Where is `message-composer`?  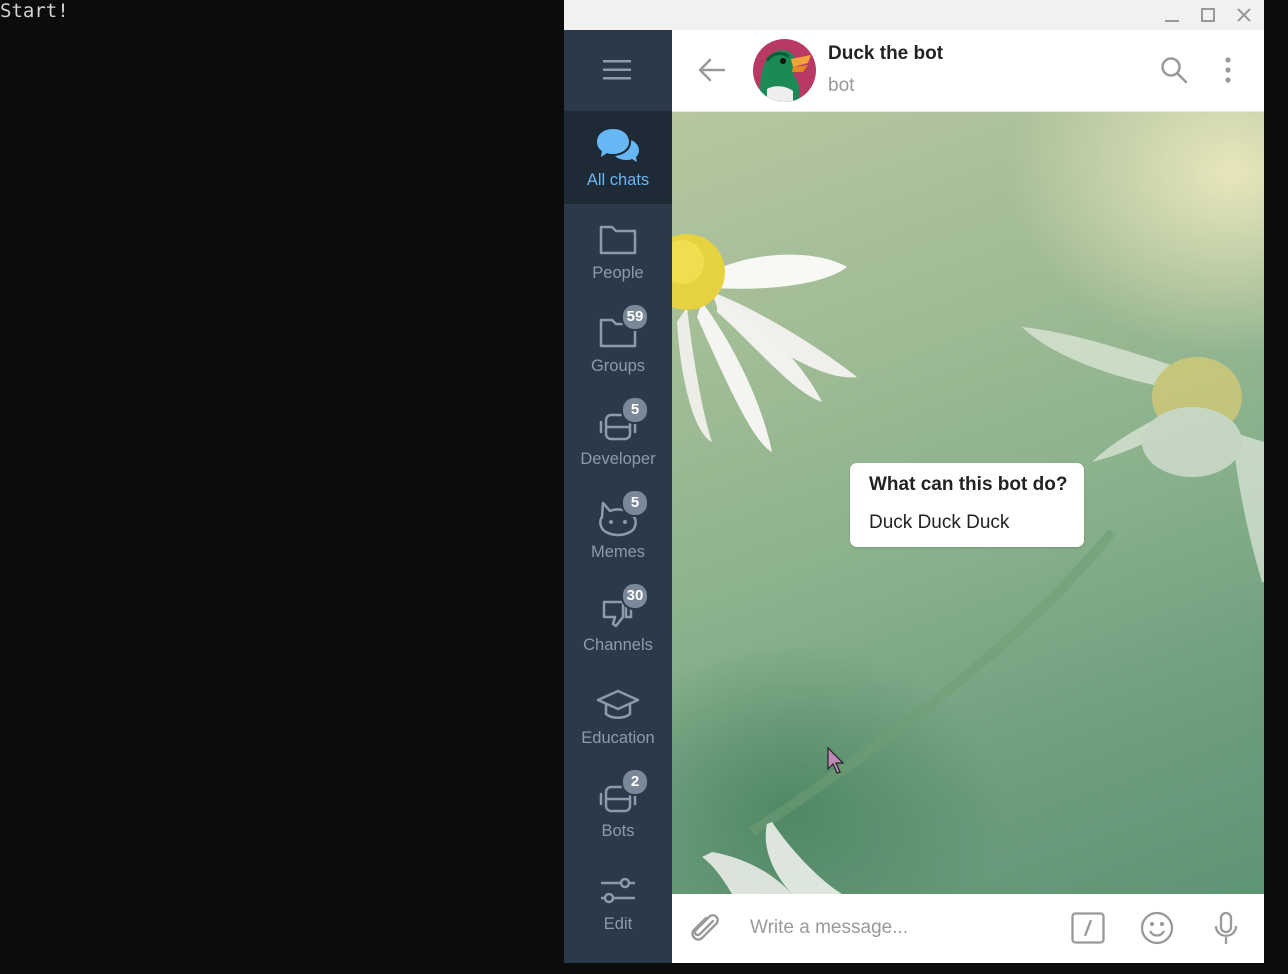
message-composer is located at coordinates (968, 928).